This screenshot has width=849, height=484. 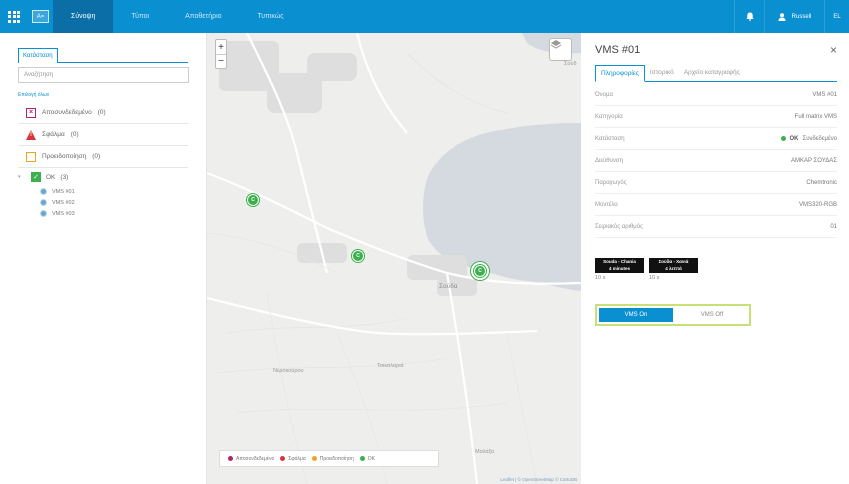 I want to click on user-icon, so click(x=782, y=16).